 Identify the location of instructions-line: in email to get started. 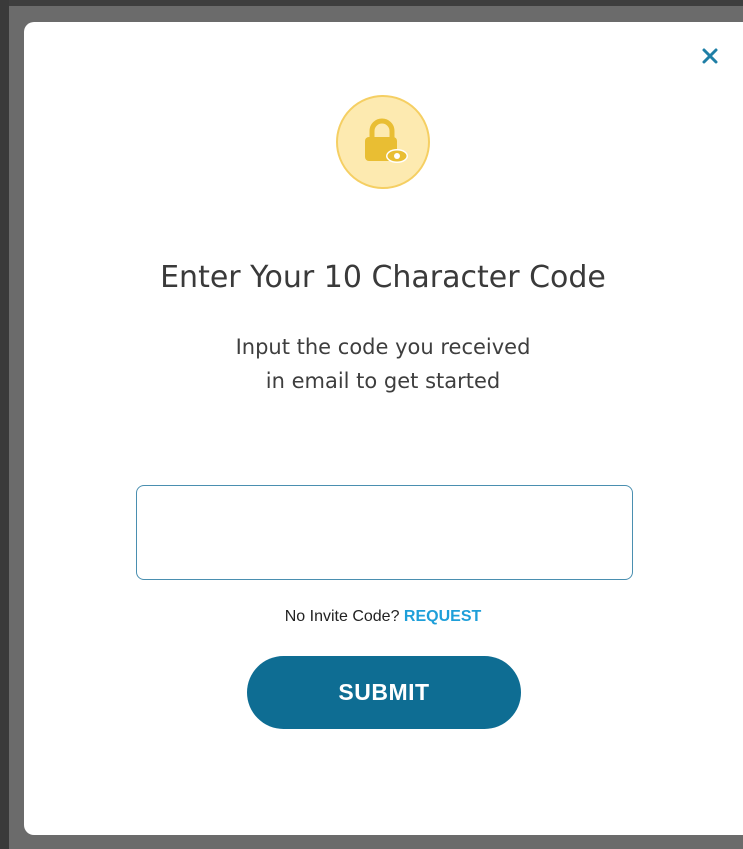
(383, 381).